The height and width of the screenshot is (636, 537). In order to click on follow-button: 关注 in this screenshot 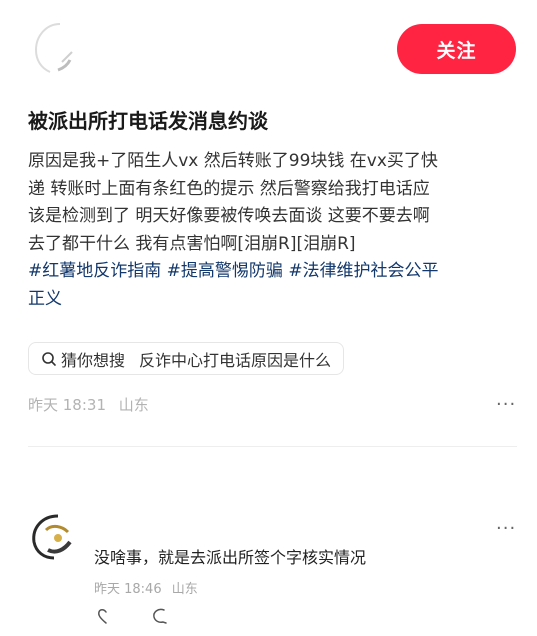, I will do `click(456, 49)`.